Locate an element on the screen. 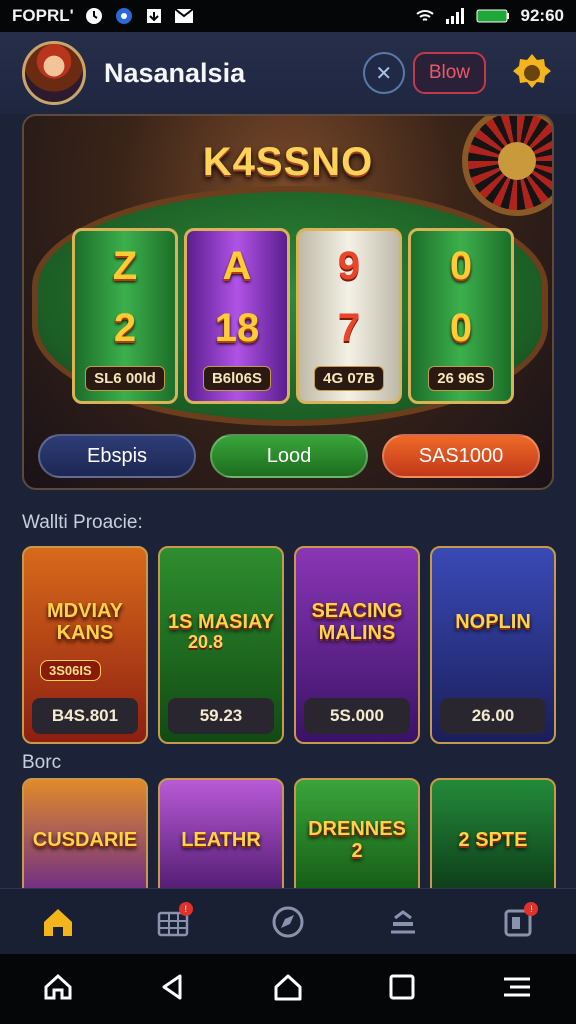  game-card-price: B4S.801 is located at coordinates (85, 716).